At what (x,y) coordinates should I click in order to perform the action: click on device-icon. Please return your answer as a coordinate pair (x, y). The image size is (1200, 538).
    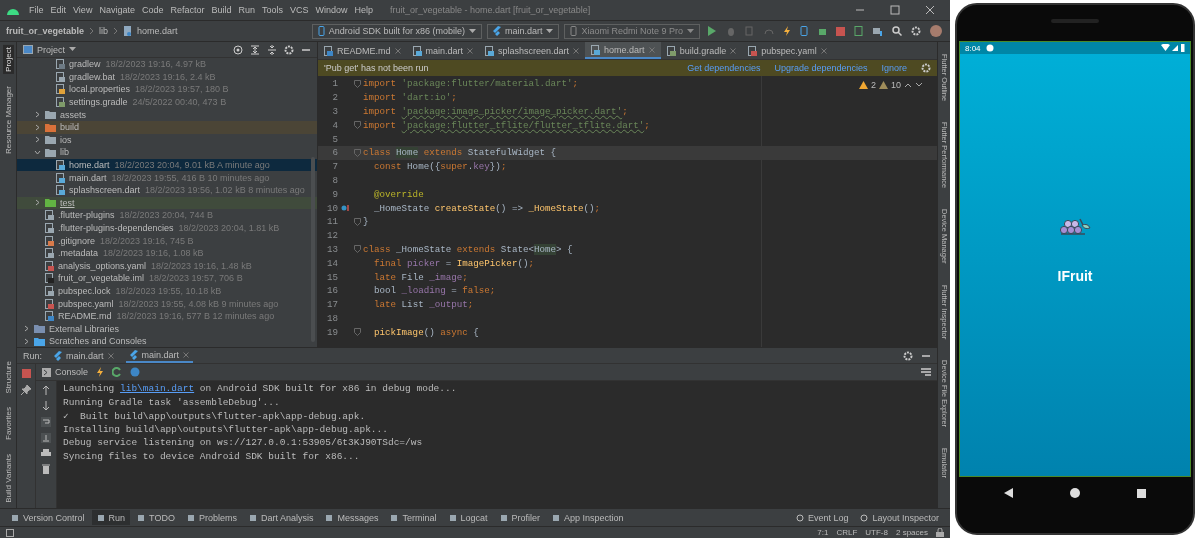
    Looking at the image, I should click on (859, 31).